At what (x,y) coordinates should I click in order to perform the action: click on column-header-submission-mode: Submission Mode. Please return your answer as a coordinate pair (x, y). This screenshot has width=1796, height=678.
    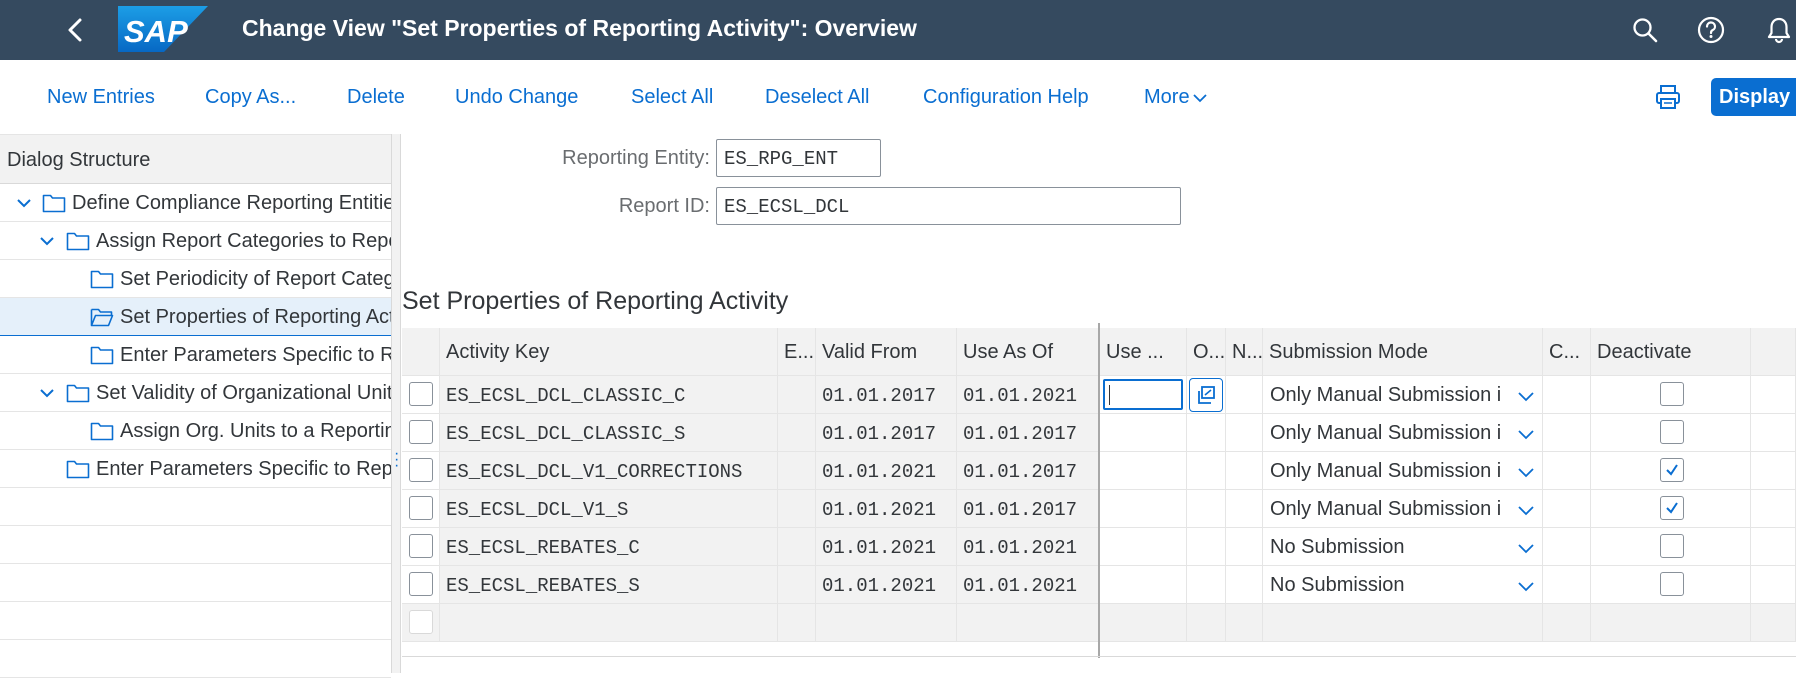
    Looking at the image, I should click on (1403, 352).